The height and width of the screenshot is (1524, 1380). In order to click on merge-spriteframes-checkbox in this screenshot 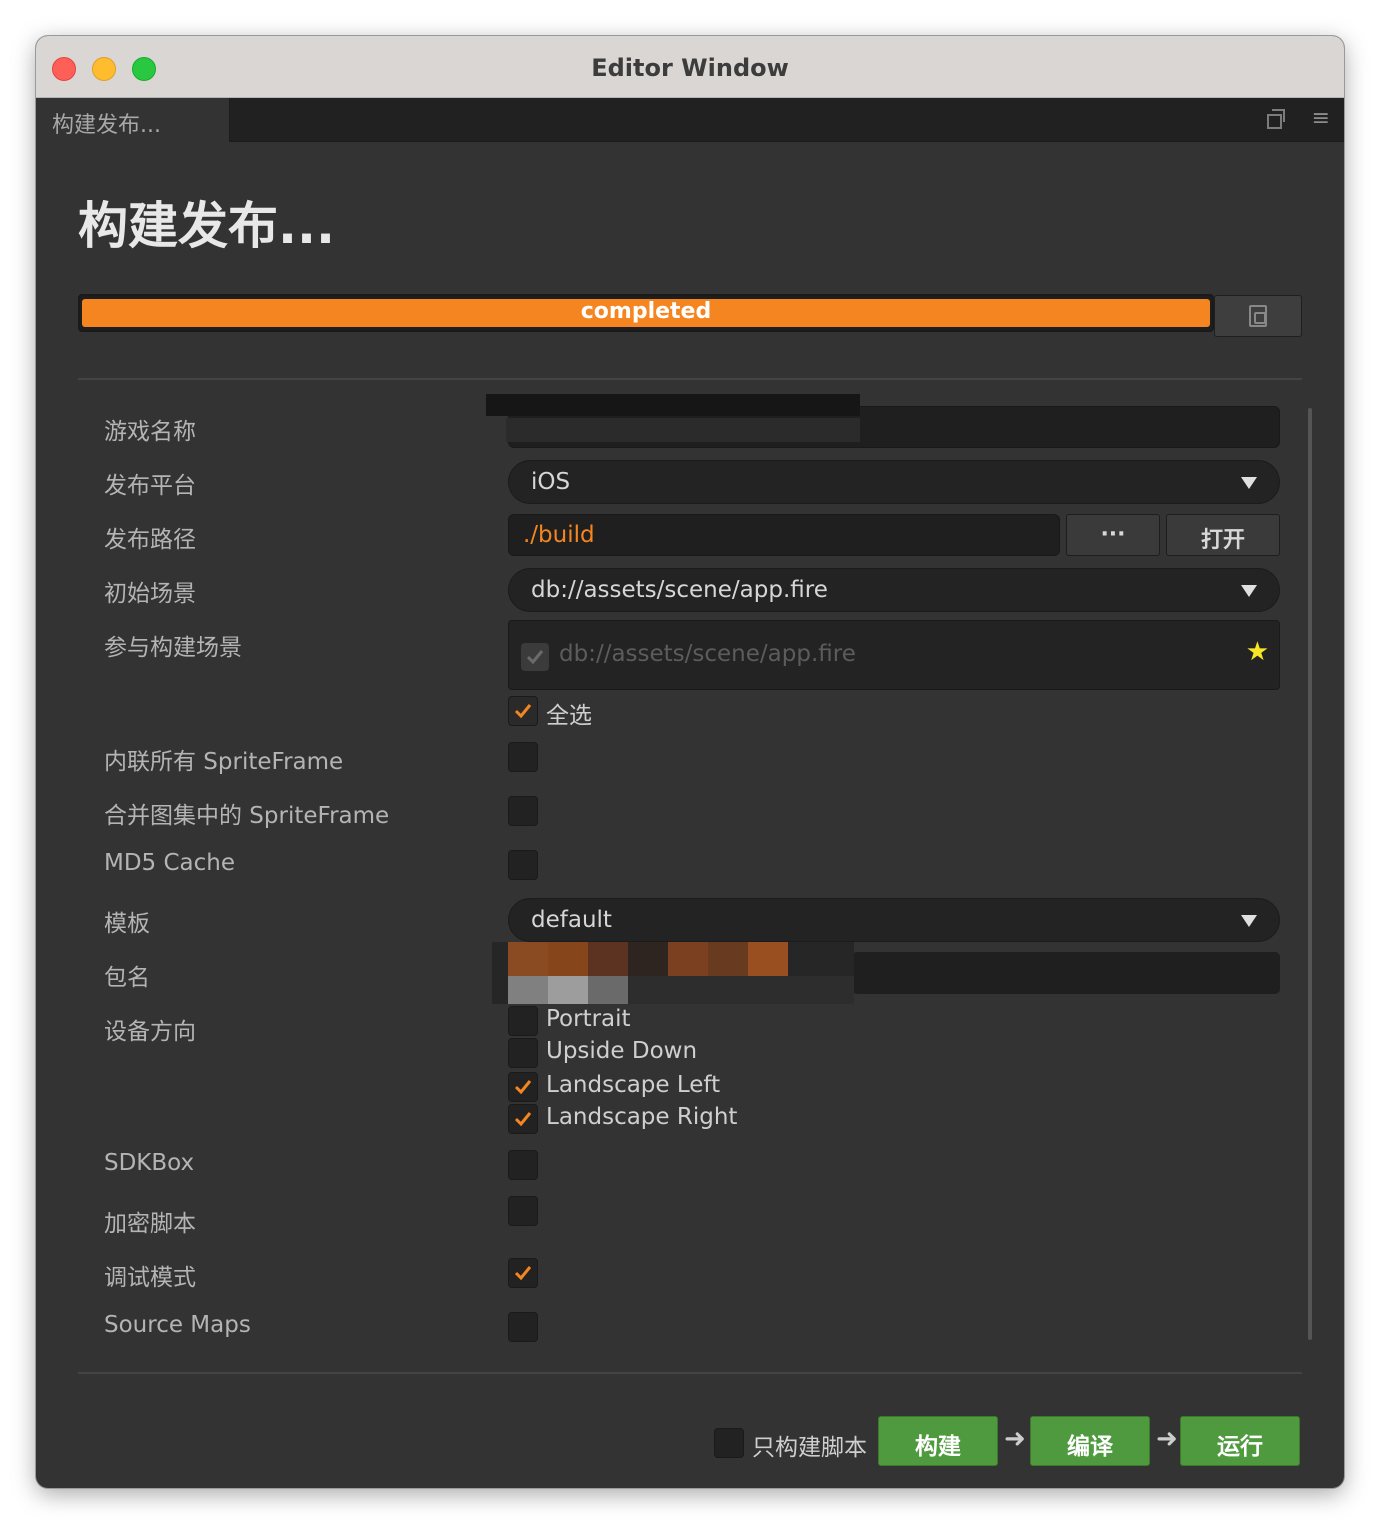, I will do `click(523, 811)`.